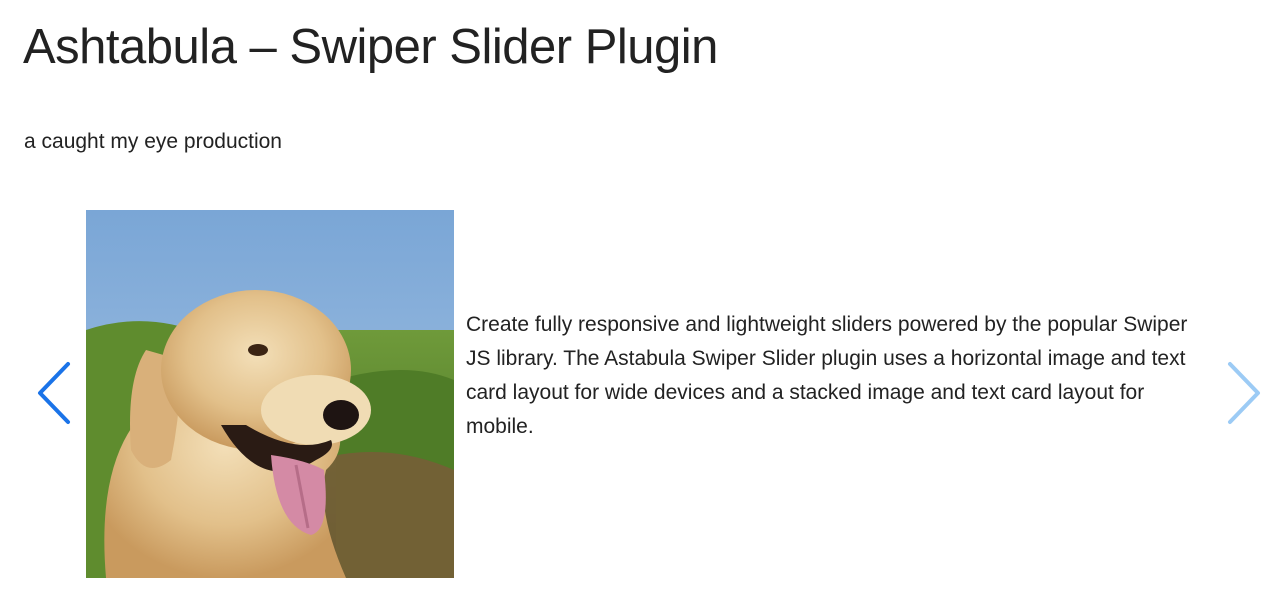  What do you see at coordinates (370, 47) in the screenshot?
I see `page-title: Ashtabula – Swiper Slider Plugin` at bounding box center [370, 47].